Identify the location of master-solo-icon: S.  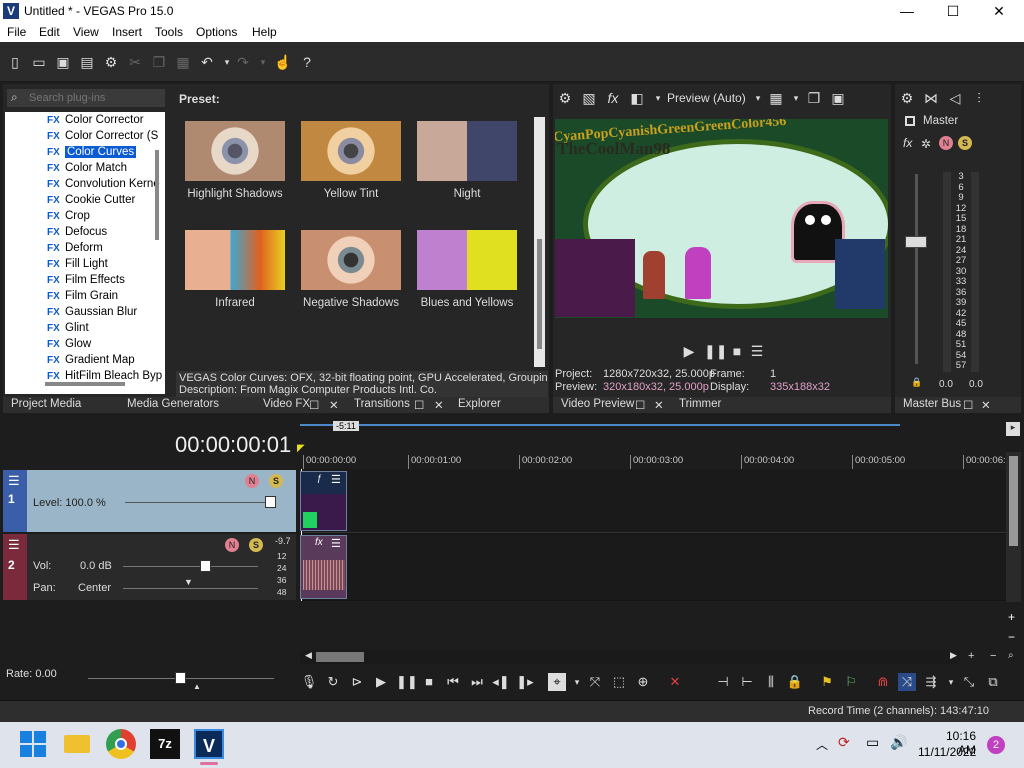
(965, 143).